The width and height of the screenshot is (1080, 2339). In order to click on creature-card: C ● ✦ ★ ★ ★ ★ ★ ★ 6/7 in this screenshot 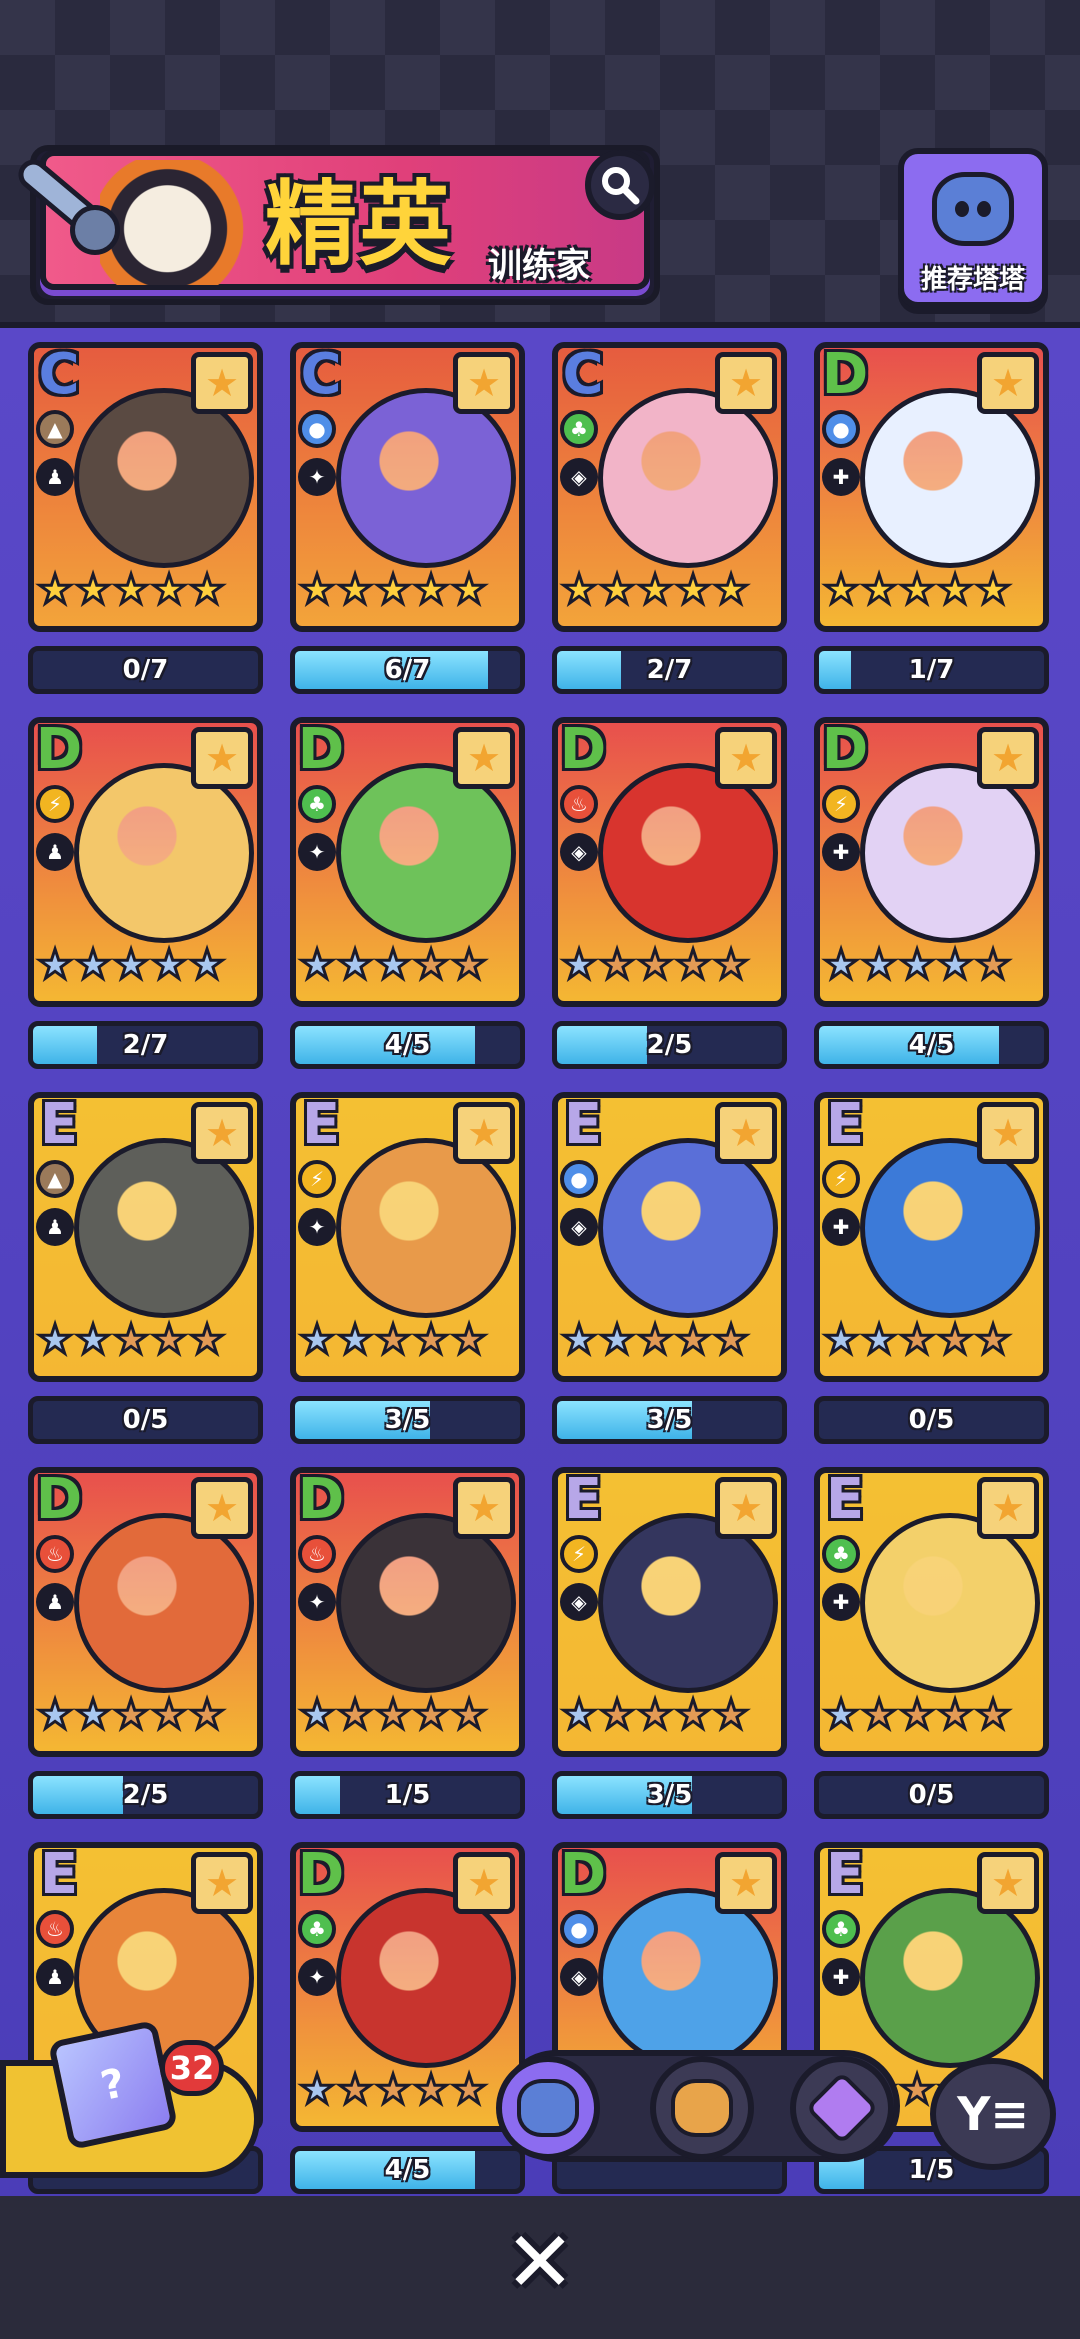, I will do `click(407, 518)`.